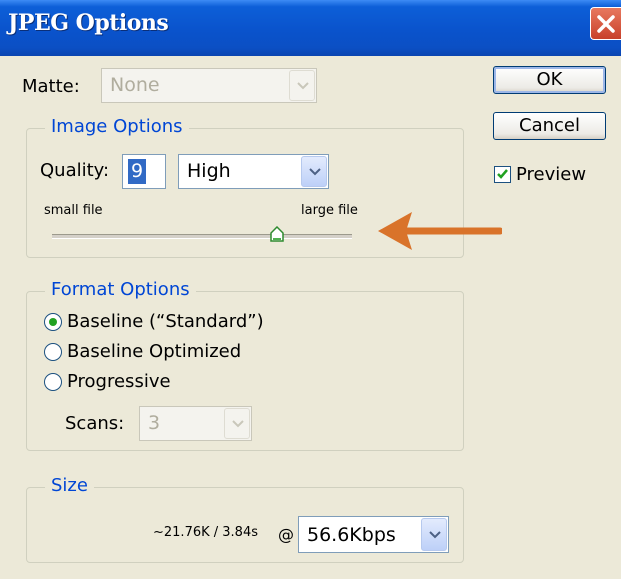 The width and height of the screenshot is (621, 579). Describe the element at coordinates (253, 171) in the screenshot. I see `quality-preset-select: High` at that location.